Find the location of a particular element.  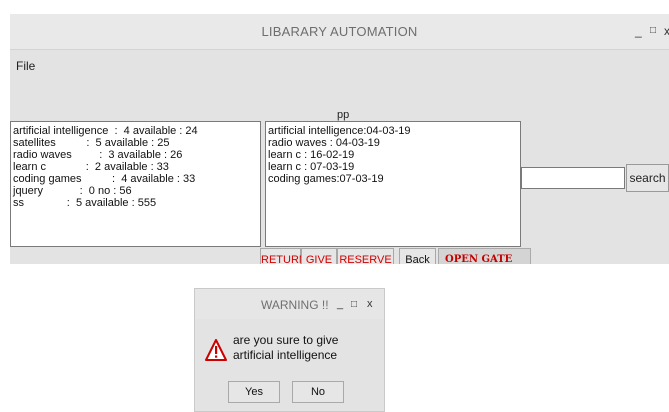

dialog-title-bar: WARNING !! _ □ x is located at coordinates (289, 304).